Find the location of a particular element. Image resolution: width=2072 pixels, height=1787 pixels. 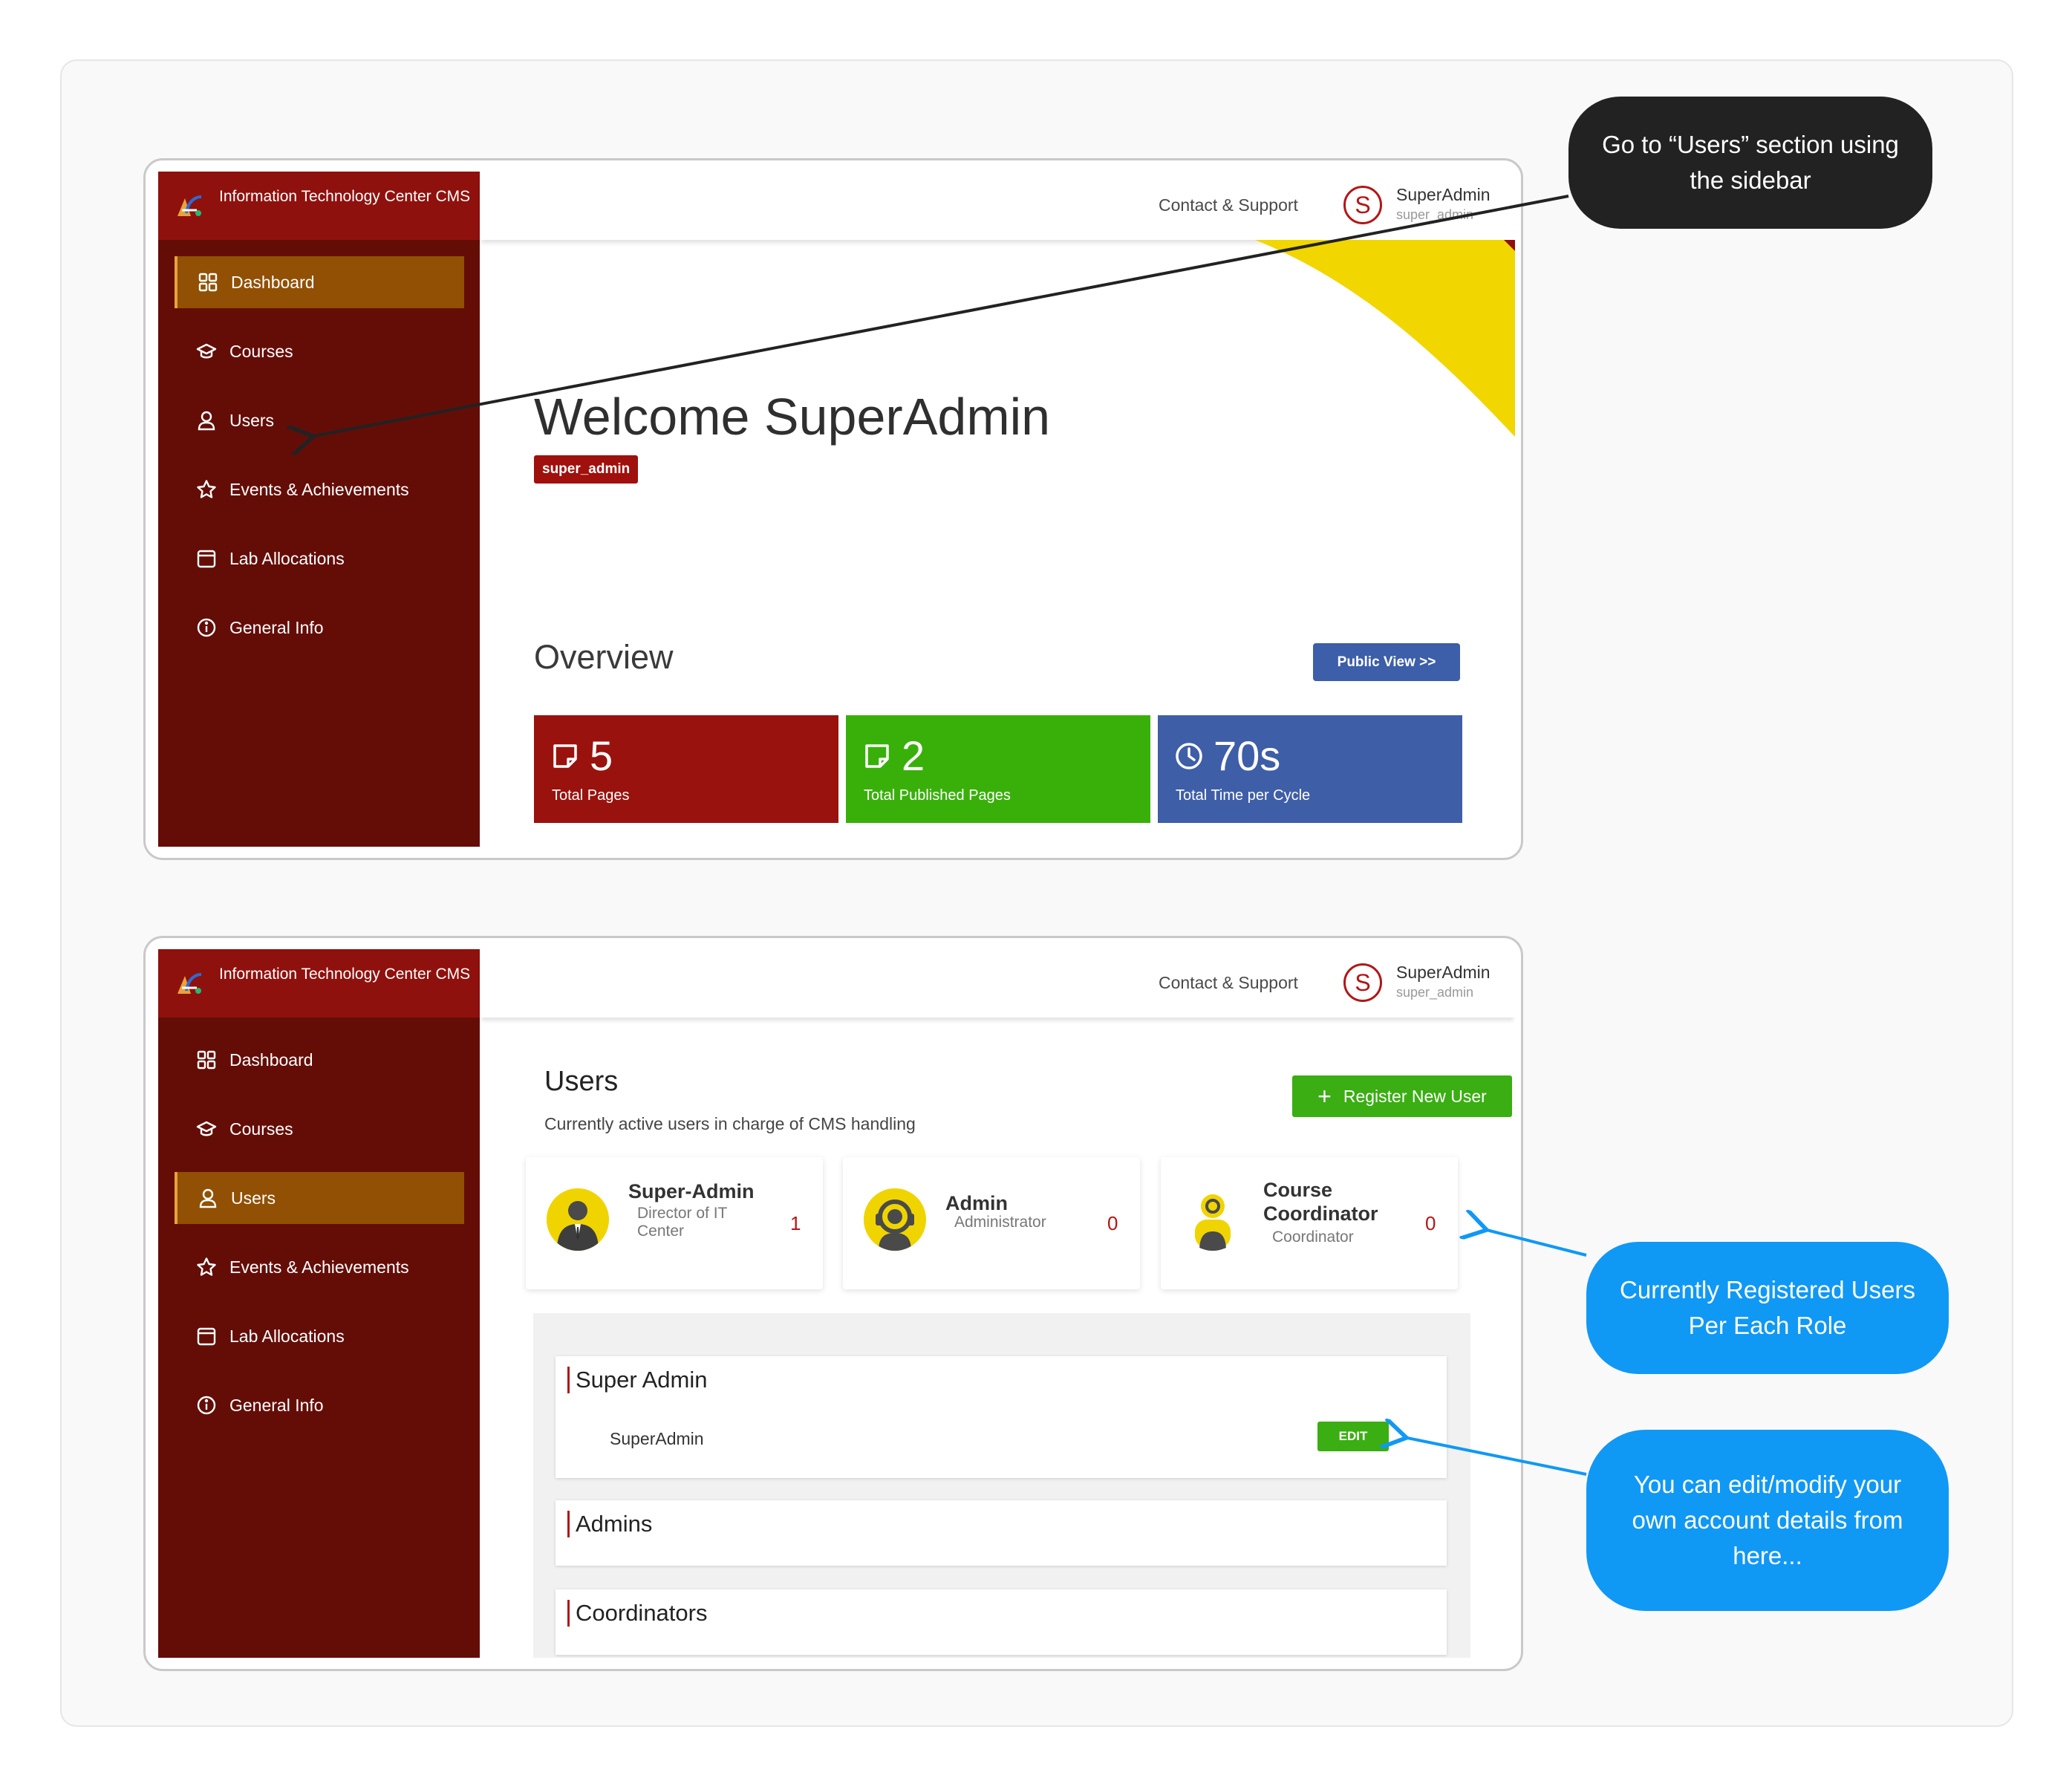

stat-label: Total Pages is located at coordinates (591, 796).